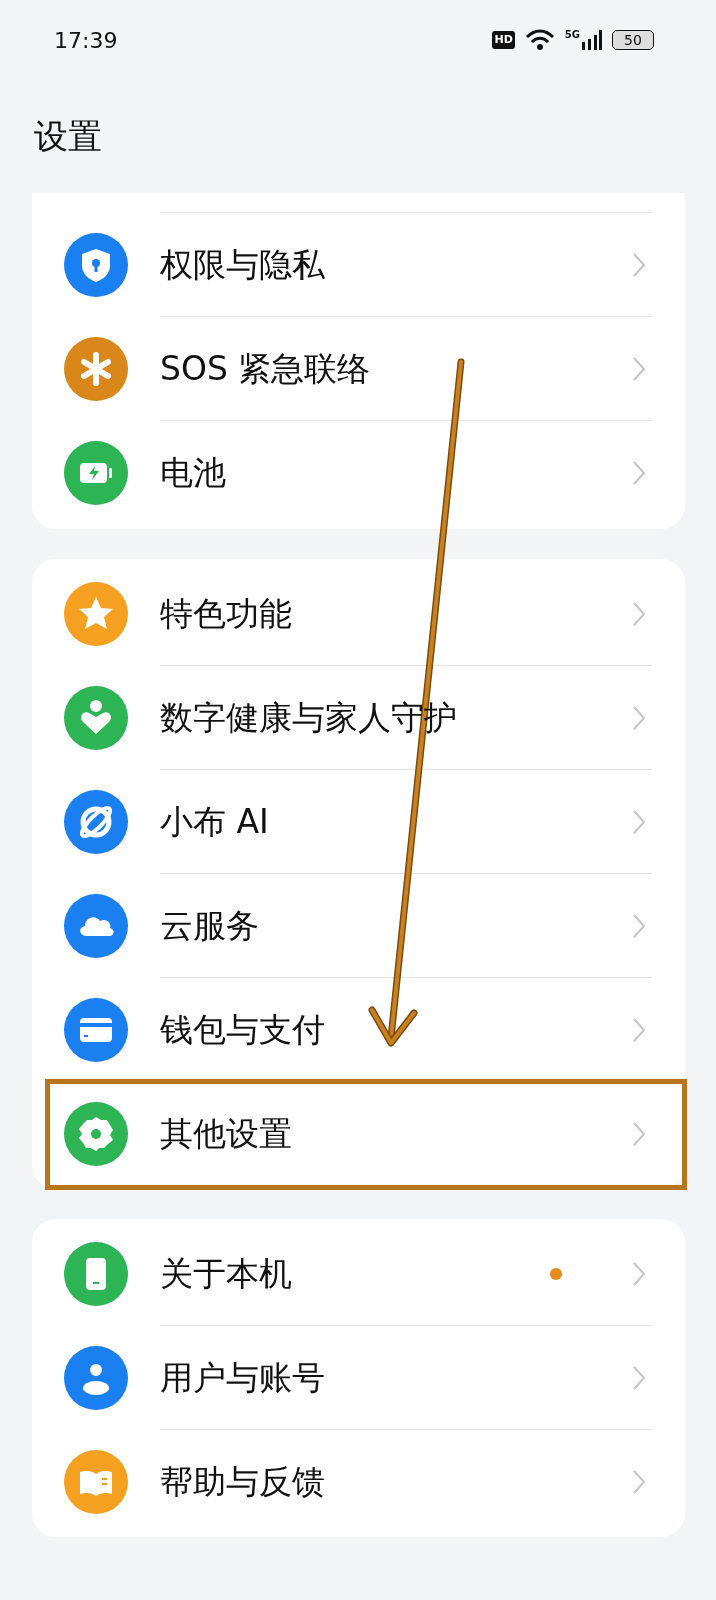  What do you see at coordinates (396, 613) in the screenshot?
I see `menu-item-label: 特色功能` at bounding box center [396, 613].